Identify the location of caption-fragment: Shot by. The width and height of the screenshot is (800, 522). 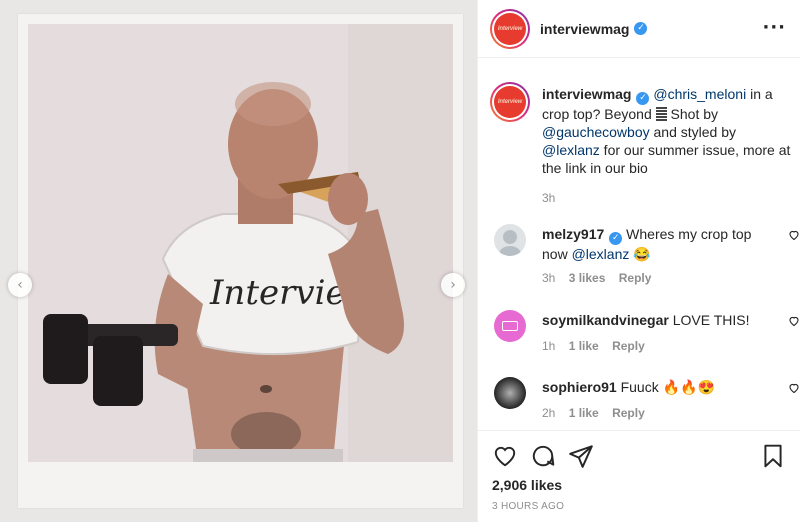
(692, 114).